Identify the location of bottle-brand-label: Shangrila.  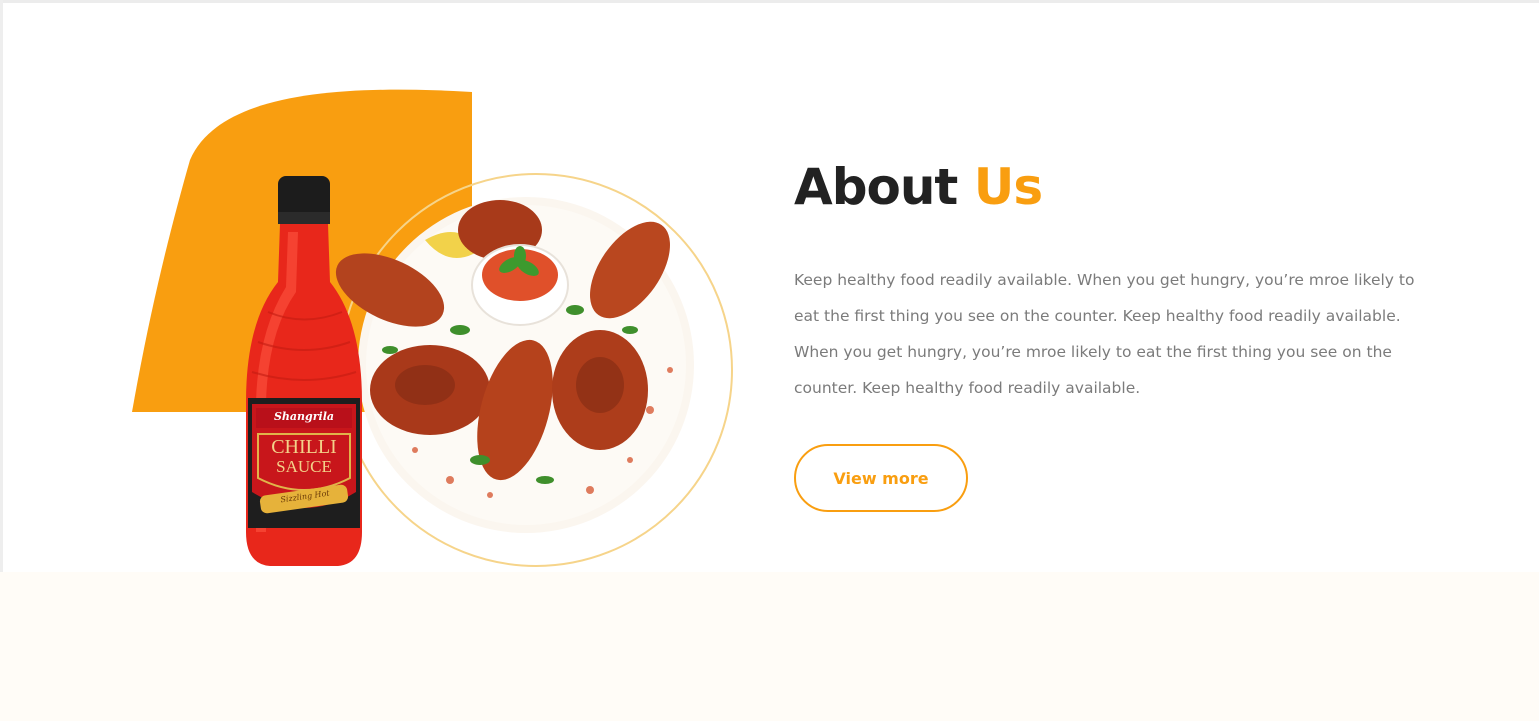
(304, 416).